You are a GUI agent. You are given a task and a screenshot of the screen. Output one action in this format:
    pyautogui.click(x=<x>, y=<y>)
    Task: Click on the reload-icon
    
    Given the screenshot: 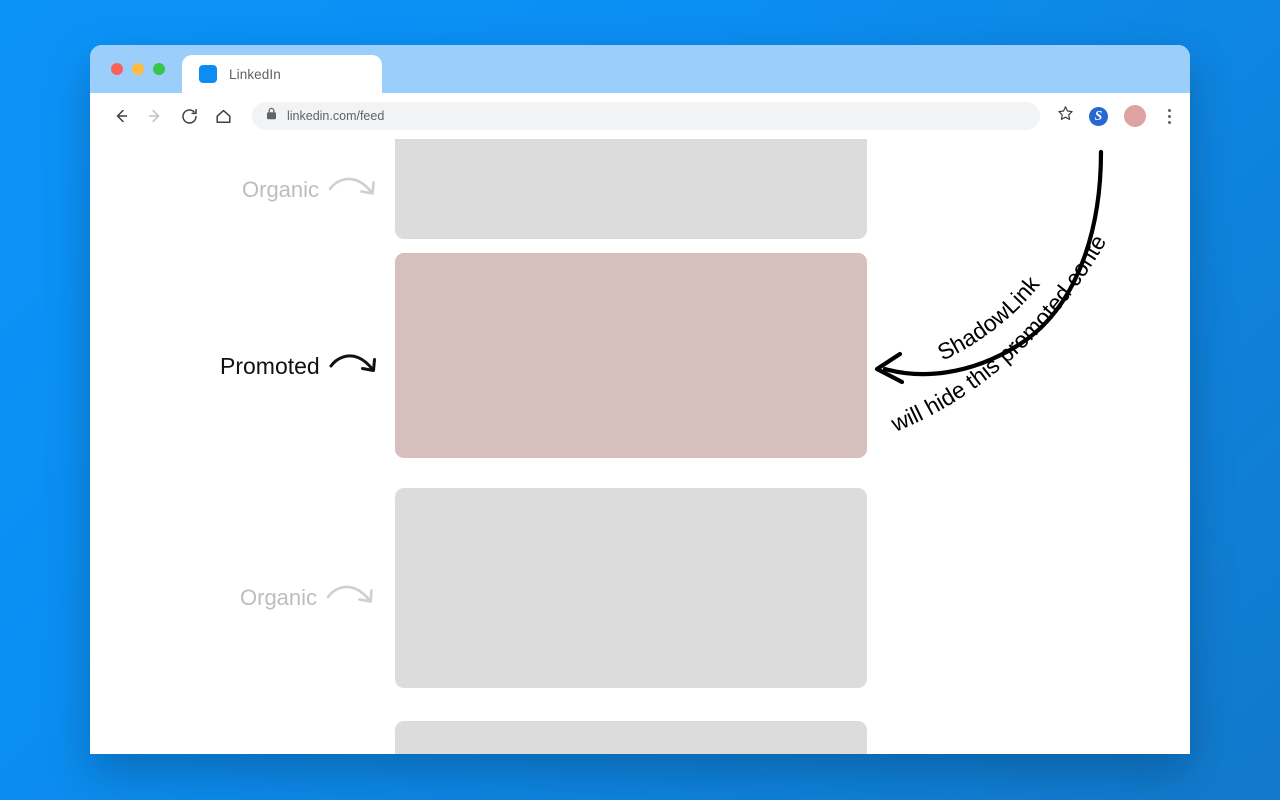 What is the action you would take?
    pyautogui.click(x=189, y=116)
    